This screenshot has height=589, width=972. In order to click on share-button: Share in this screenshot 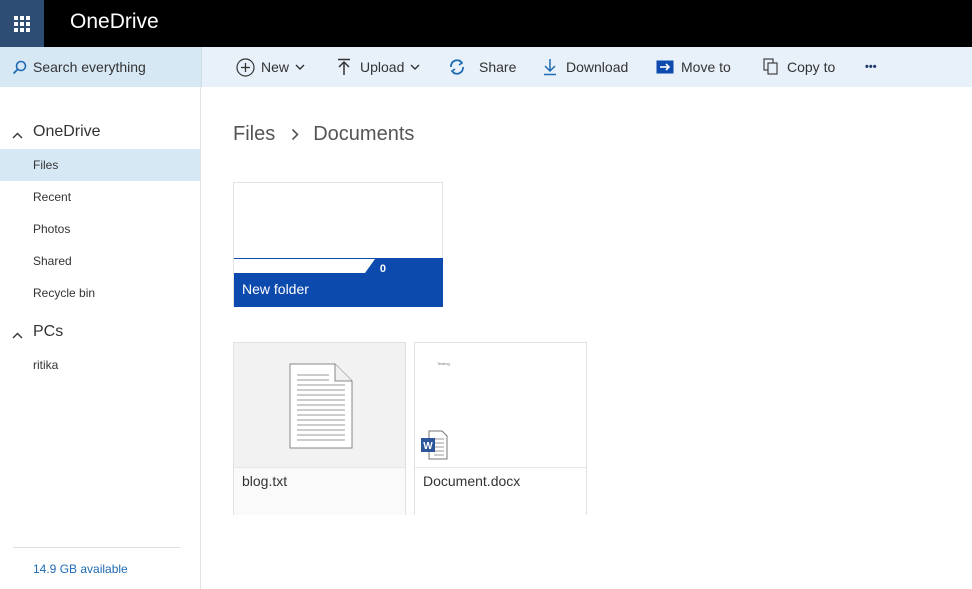, I will do `click(481, 67)`.